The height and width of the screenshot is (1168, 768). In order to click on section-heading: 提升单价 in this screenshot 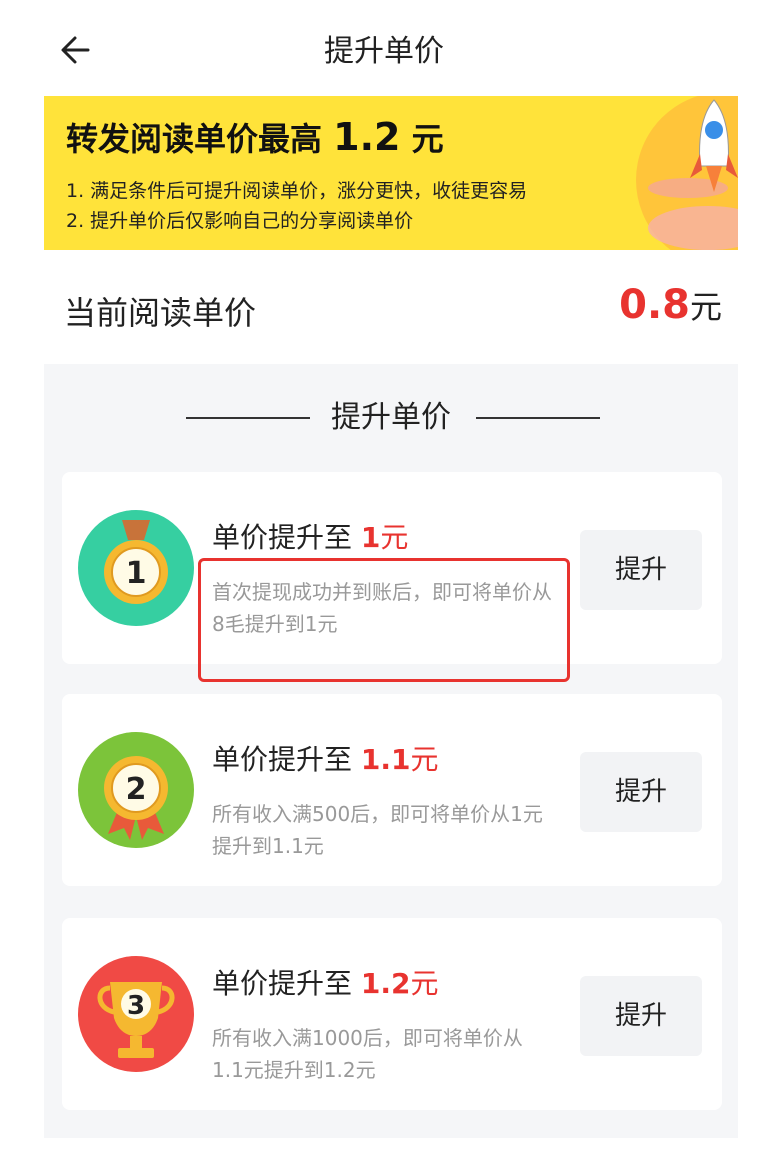, I will do `click(391, 418)`.